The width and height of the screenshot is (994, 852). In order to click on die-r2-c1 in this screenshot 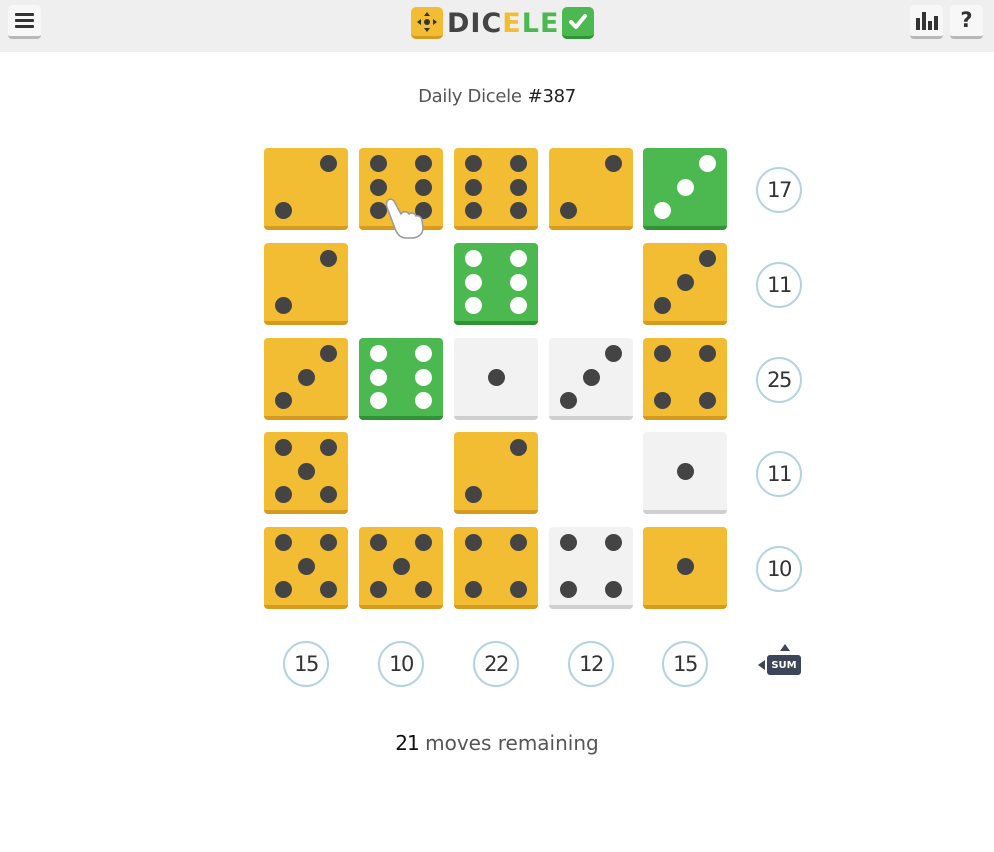, I will do `click(306, 284)`.